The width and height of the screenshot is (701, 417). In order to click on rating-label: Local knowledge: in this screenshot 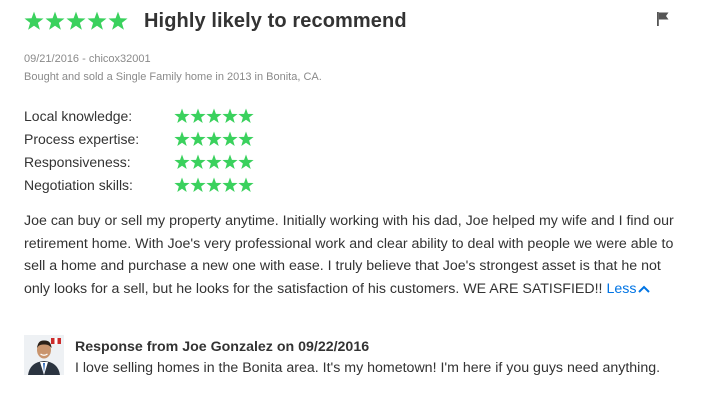, I will do `click(78, 115)`.